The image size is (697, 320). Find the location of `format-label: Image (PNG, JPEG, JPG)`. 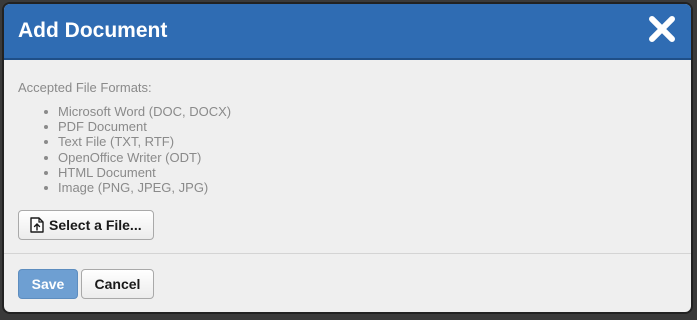

format-label: Image (PNG, JPEG, JPG) is located at coordinates (133, 187).